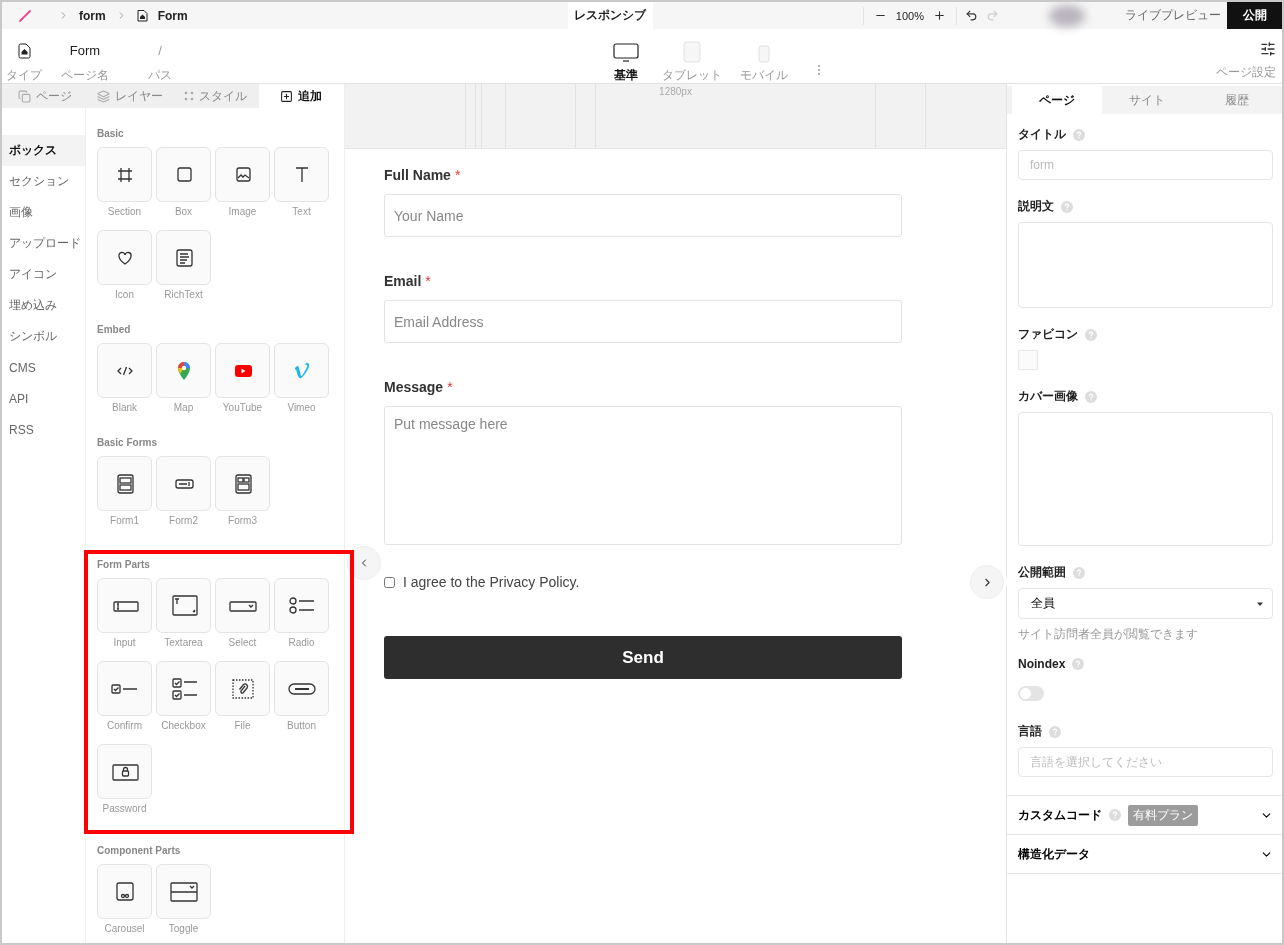  I want to click on panel-tab: サイト, so click(1147, 100).